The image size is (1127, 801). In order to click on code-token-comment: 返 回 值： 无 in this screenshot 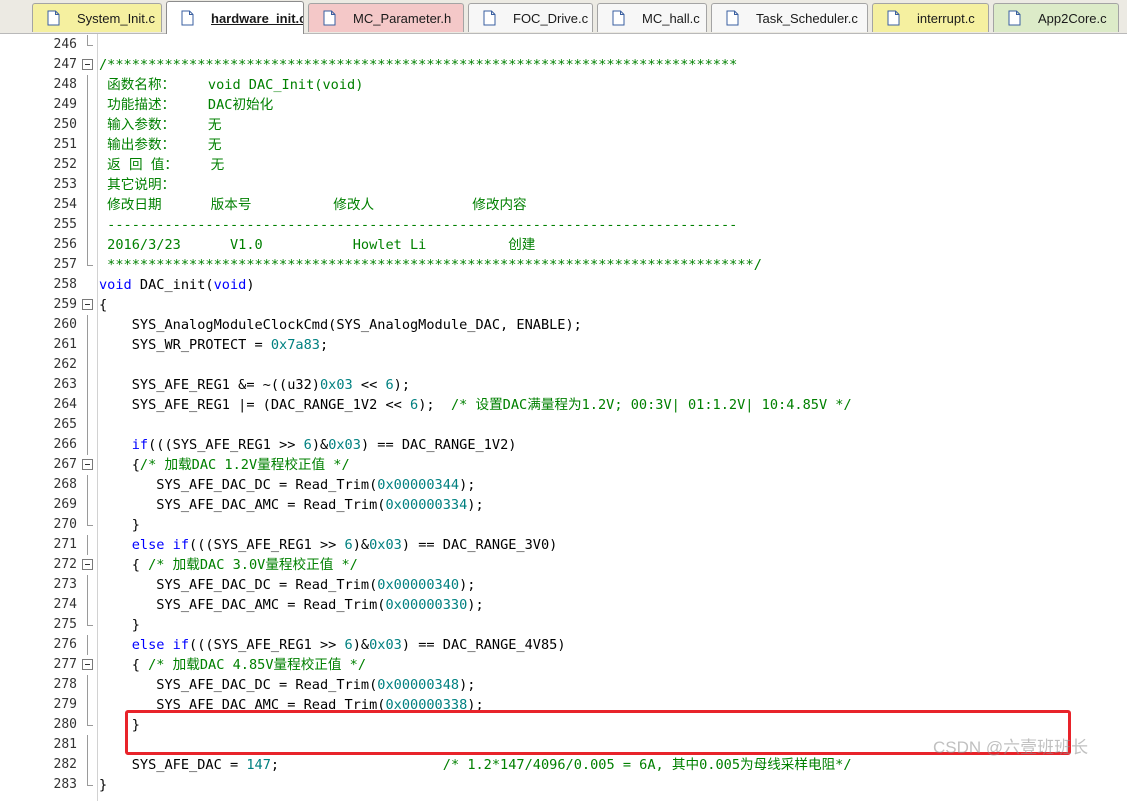, I will do `click(162, 165)`.